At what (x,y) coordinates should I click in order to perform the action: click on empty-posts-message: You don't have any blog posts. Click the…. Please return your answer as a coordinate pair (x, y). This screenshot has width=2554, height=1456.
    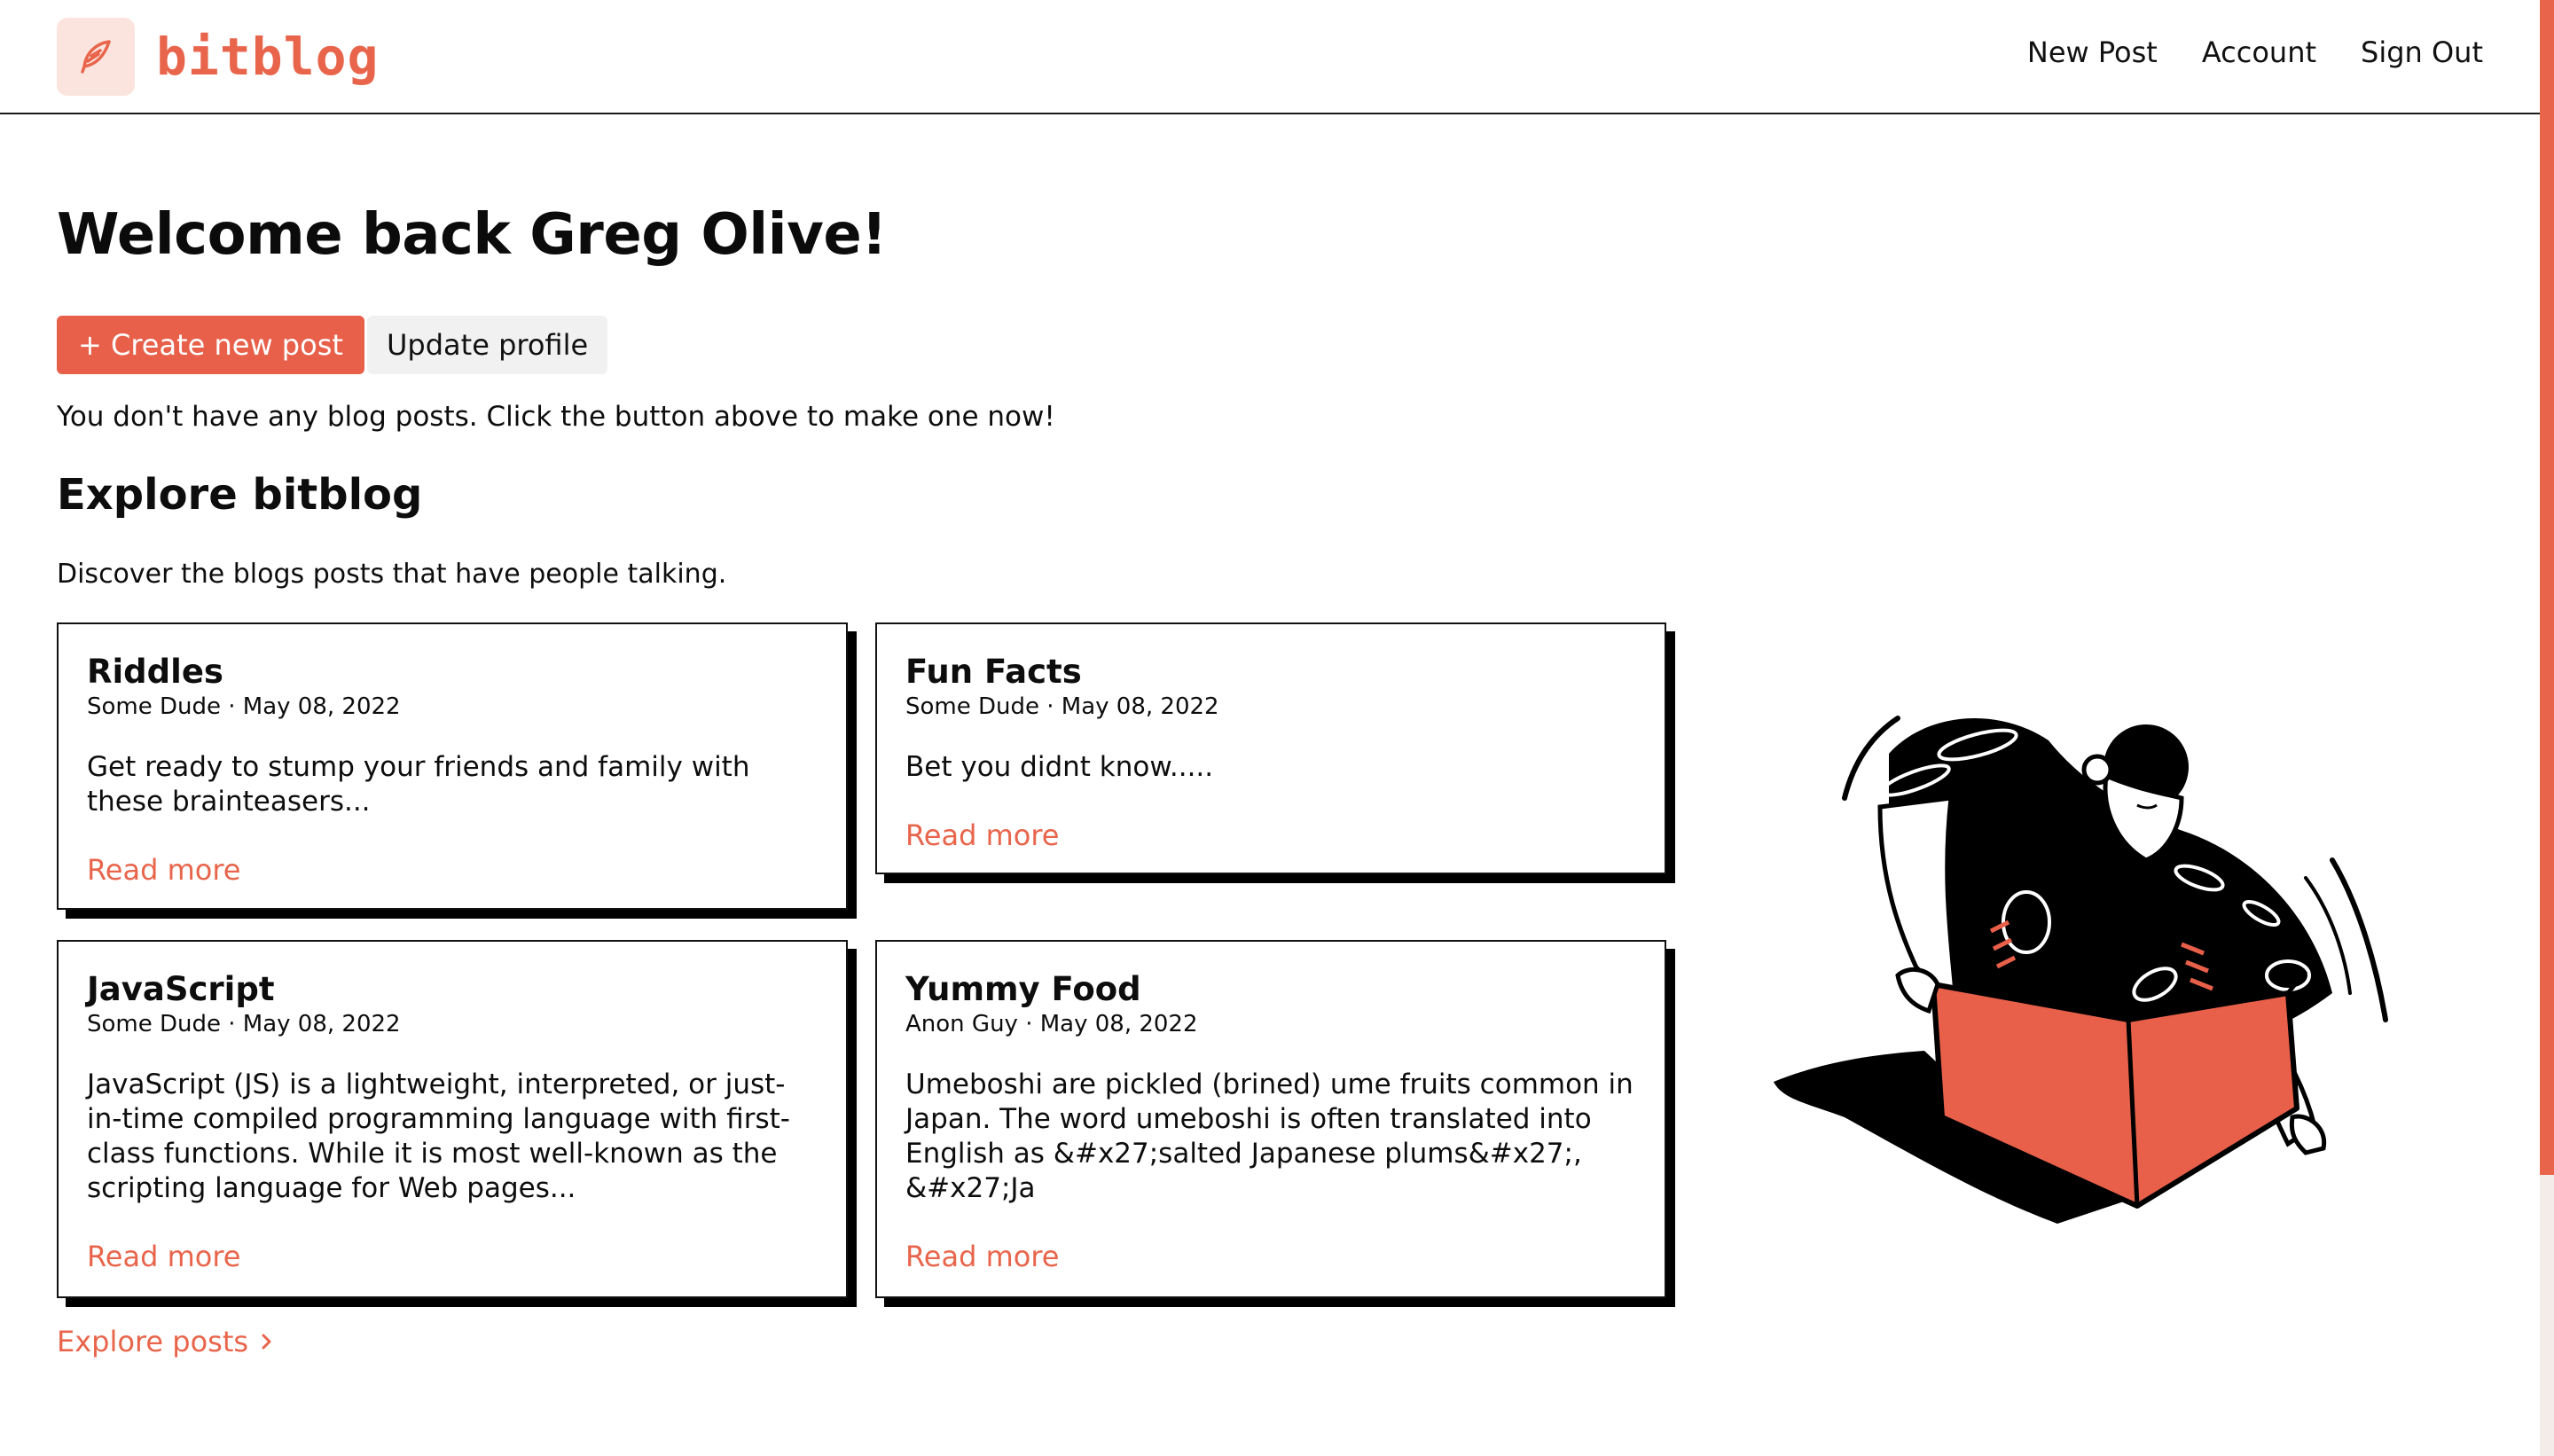
    Looking at the image, I should click on (556, 417).